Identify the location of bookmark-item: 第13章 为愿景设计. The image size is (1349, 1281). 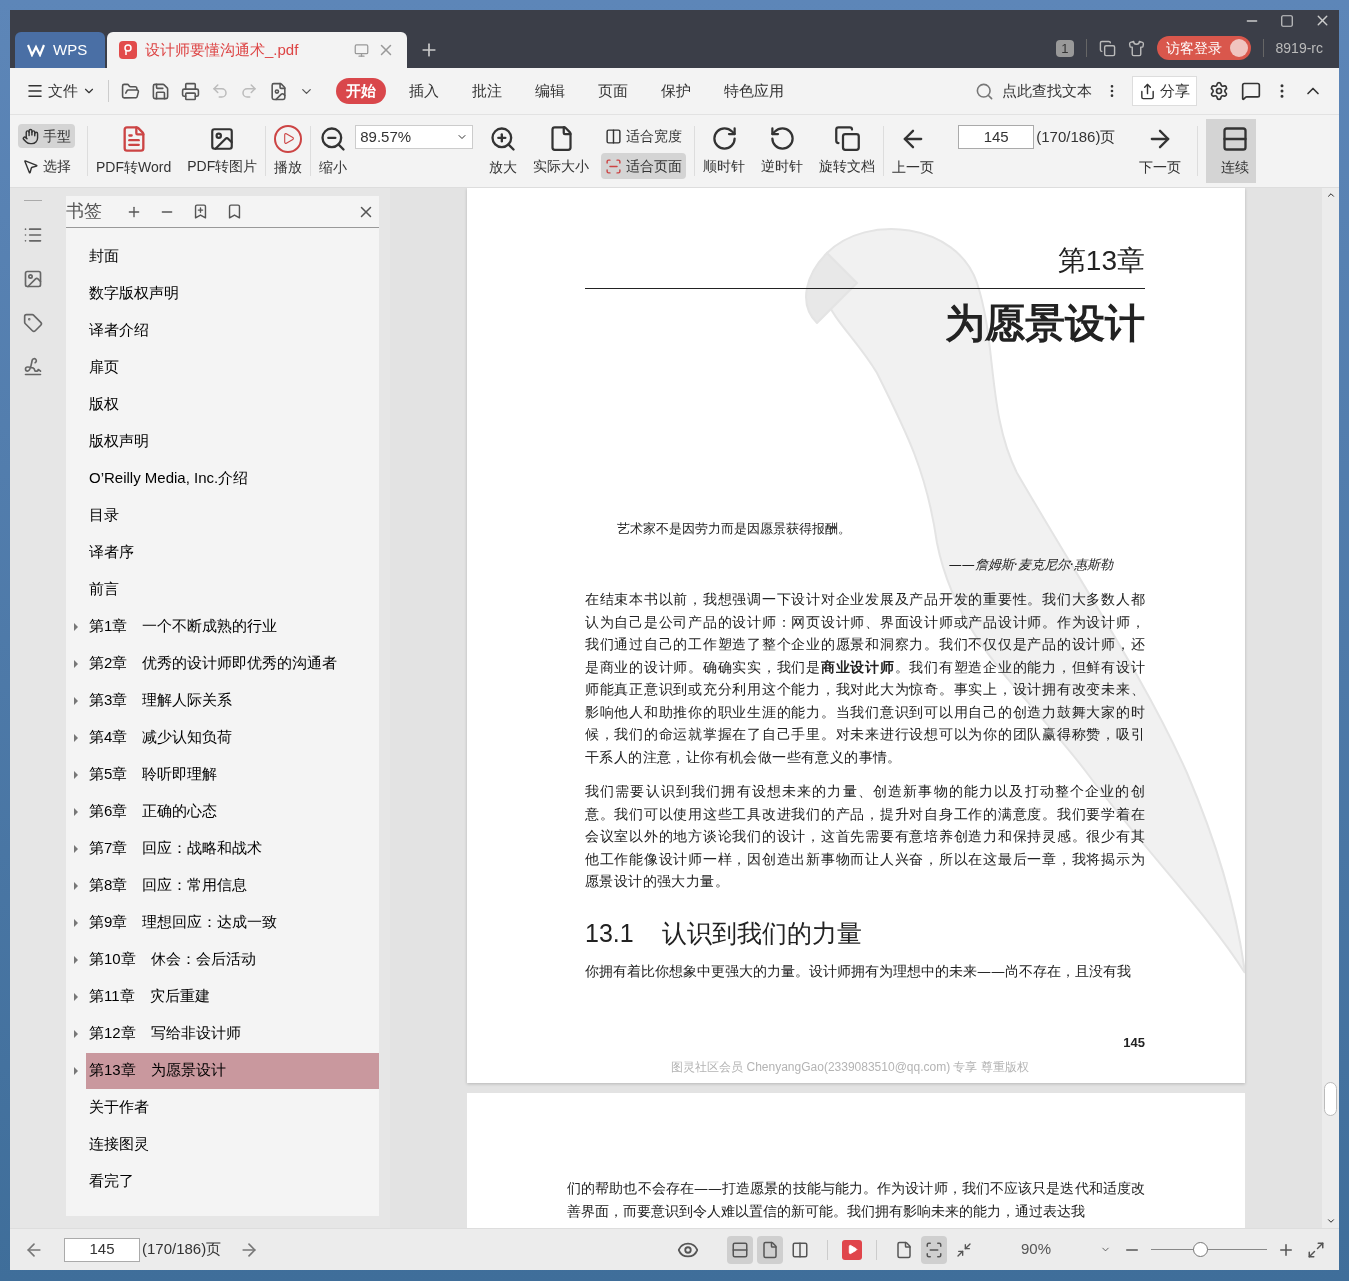
(232, 1070).